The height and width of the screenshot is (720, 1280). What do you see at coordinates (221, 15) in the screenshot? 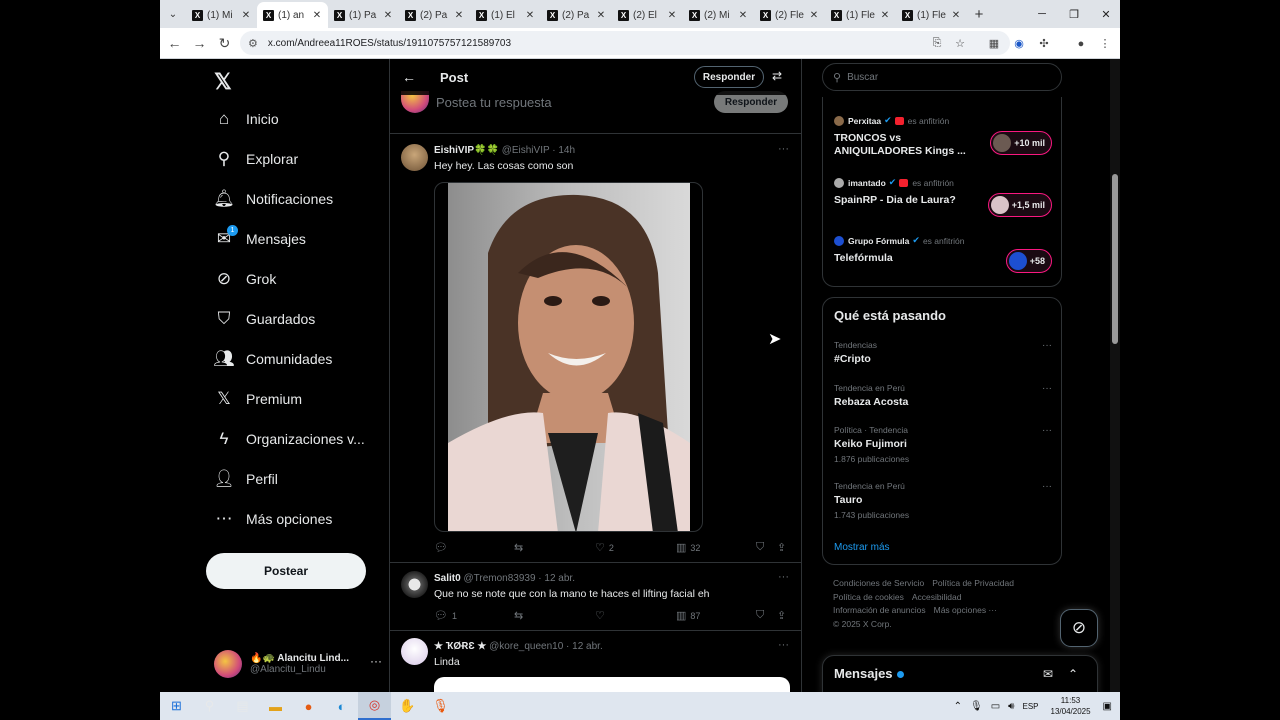
I see `browser-tab: X (1) Mi ✕` at bounding box center [221, 15].